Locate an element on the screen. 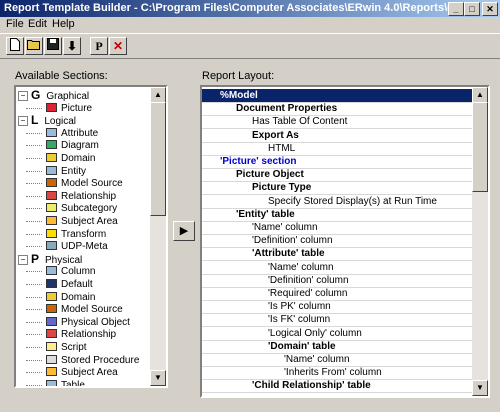 Image resolution: width=500 pixels, height=412 pixels. tree-item-label: Subcategory is located at coordinates (89, 209).